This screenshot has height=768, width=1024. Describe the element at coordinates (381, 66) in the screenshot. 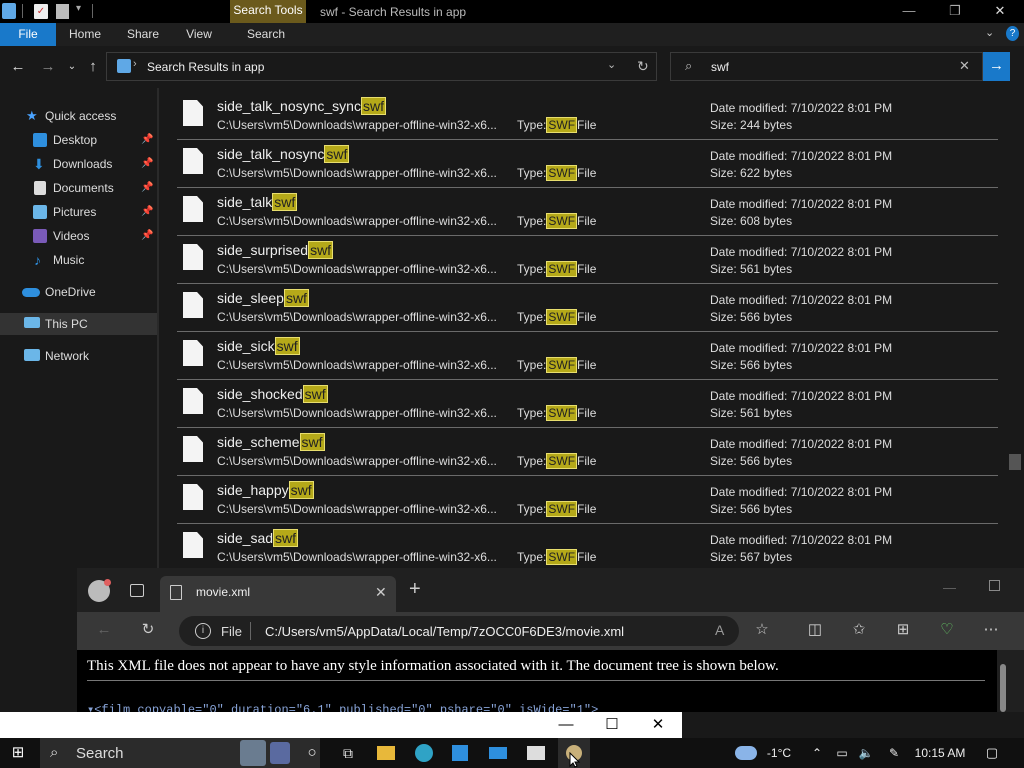

I see `address-bar: › Search Results in app ⌄ ↻` at that location.